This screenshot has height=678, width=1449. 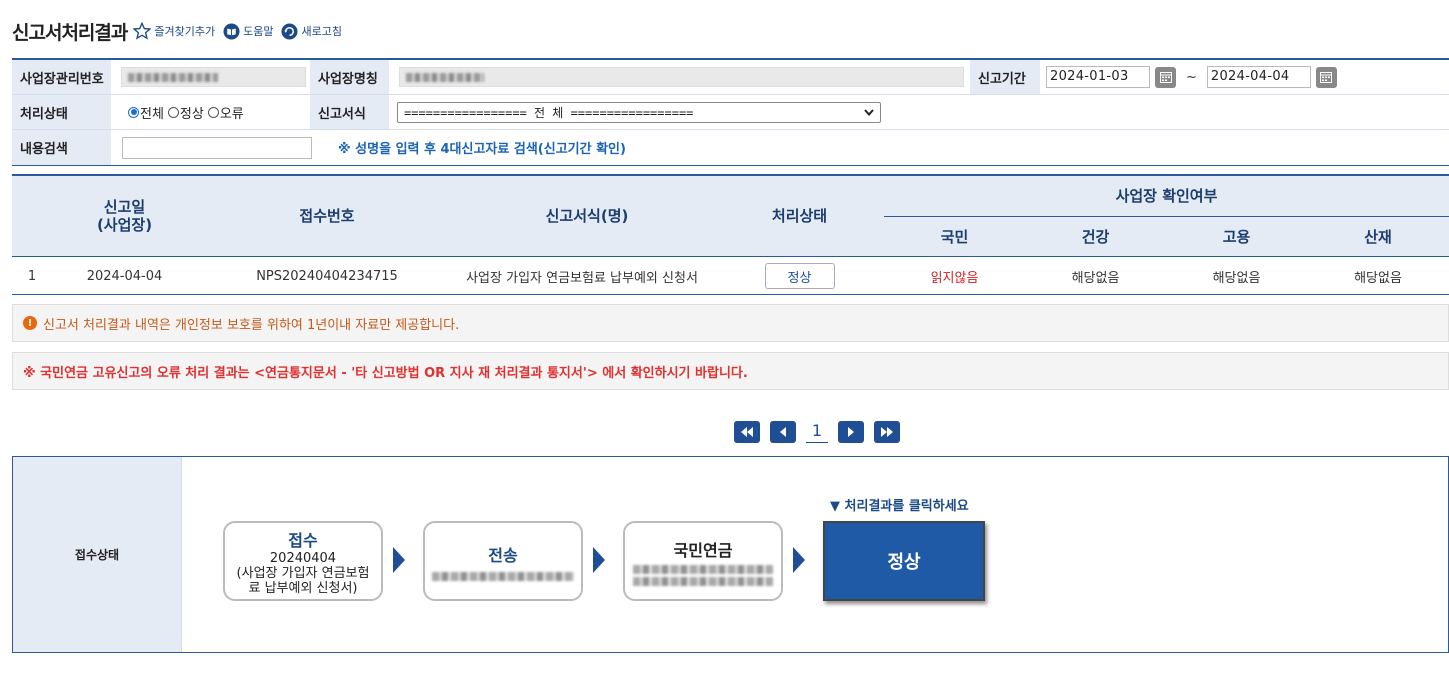 What do you see at coordinates (1236, 278) in the screenshot?
I see `row-employ-status: 해당없음` at bounding box center [1236, 278].